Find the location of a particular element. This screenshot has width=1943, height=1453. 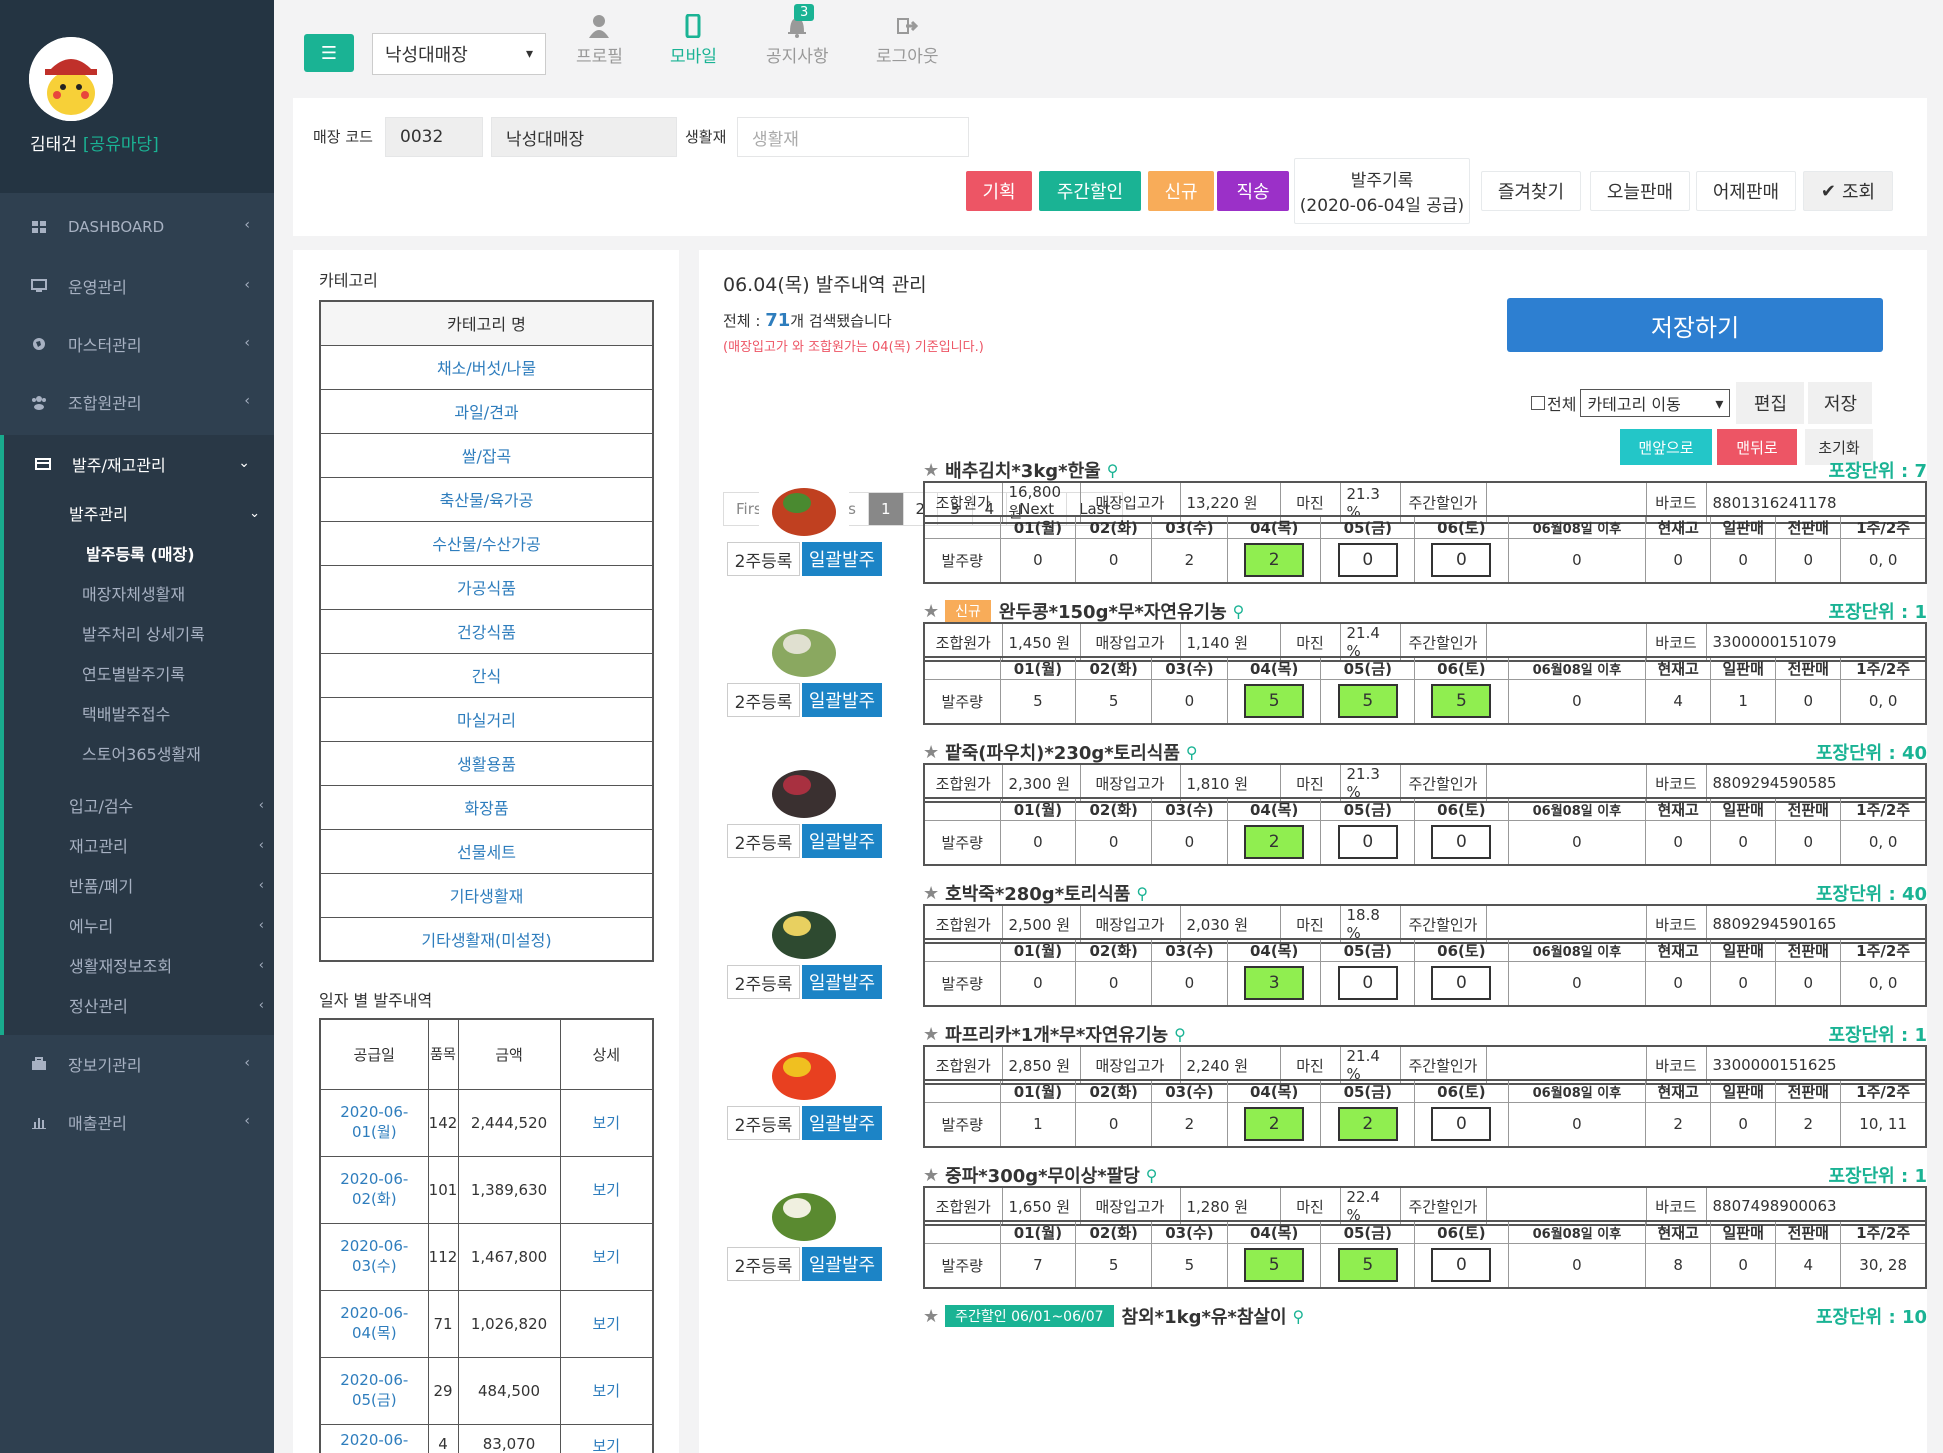

category-item: 채소/버섯/나물 is located at coordinates (486, 367).